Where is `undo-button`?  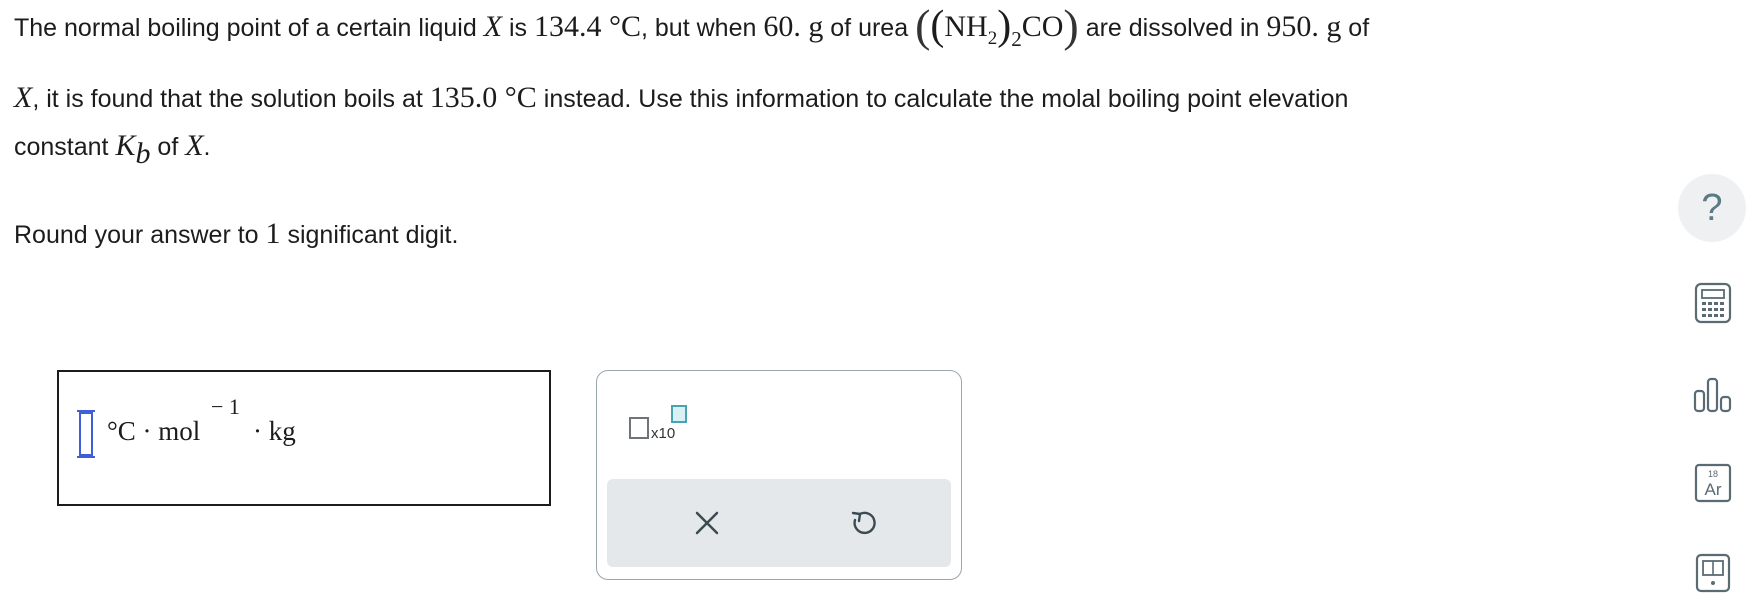 undo-button is located at coordinates (863, 523).